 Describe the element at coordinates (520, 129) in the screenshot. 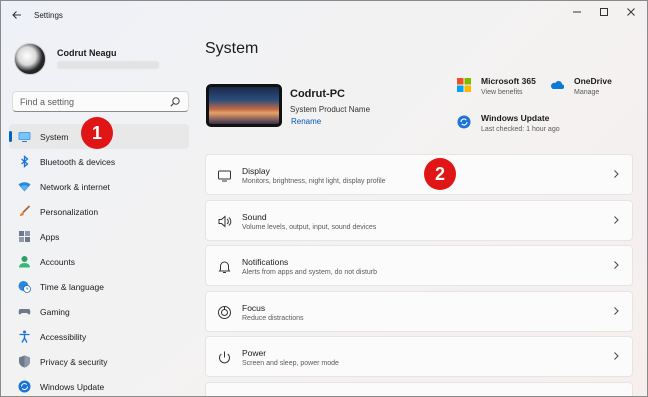

I see `windows-update-subtitle: Last checked: 1 hour ago` at that location.